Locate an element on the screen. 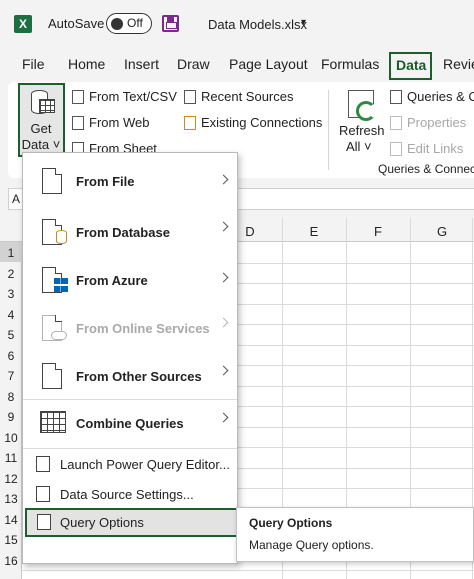  row-header: 14 is located at coordinates (11, 520).